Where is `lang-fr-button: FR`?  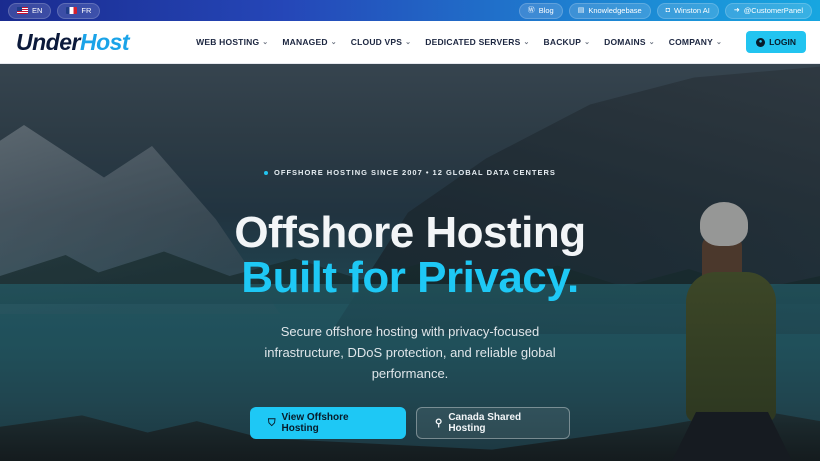 lang-fr-button: FR is located at coordinates (79, 10).